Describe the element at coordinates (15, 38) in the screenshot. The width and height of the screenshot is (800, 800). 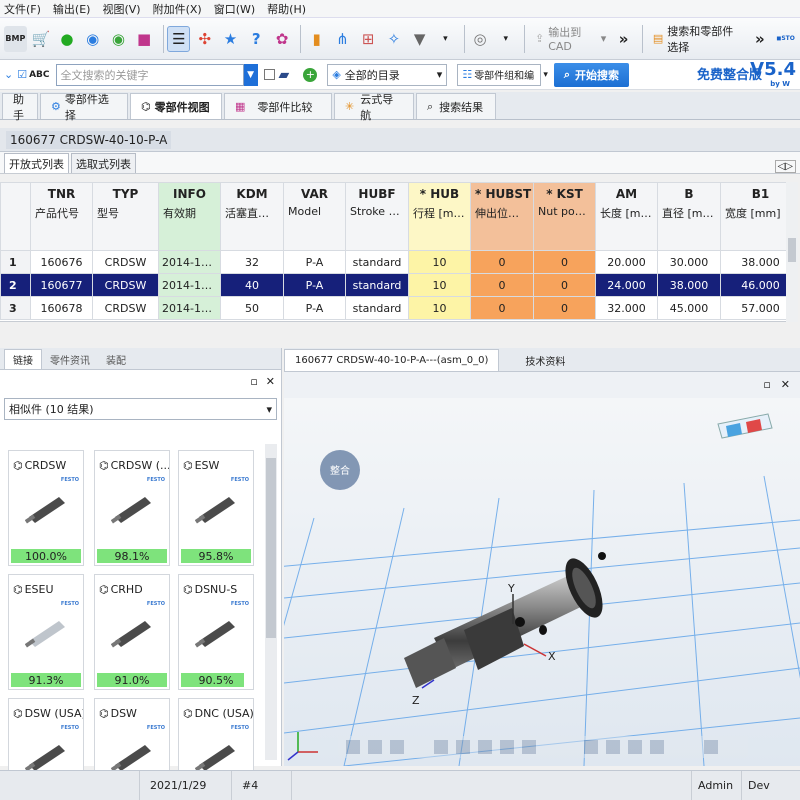
I see `bmp-export-icon: BMP` at that location.